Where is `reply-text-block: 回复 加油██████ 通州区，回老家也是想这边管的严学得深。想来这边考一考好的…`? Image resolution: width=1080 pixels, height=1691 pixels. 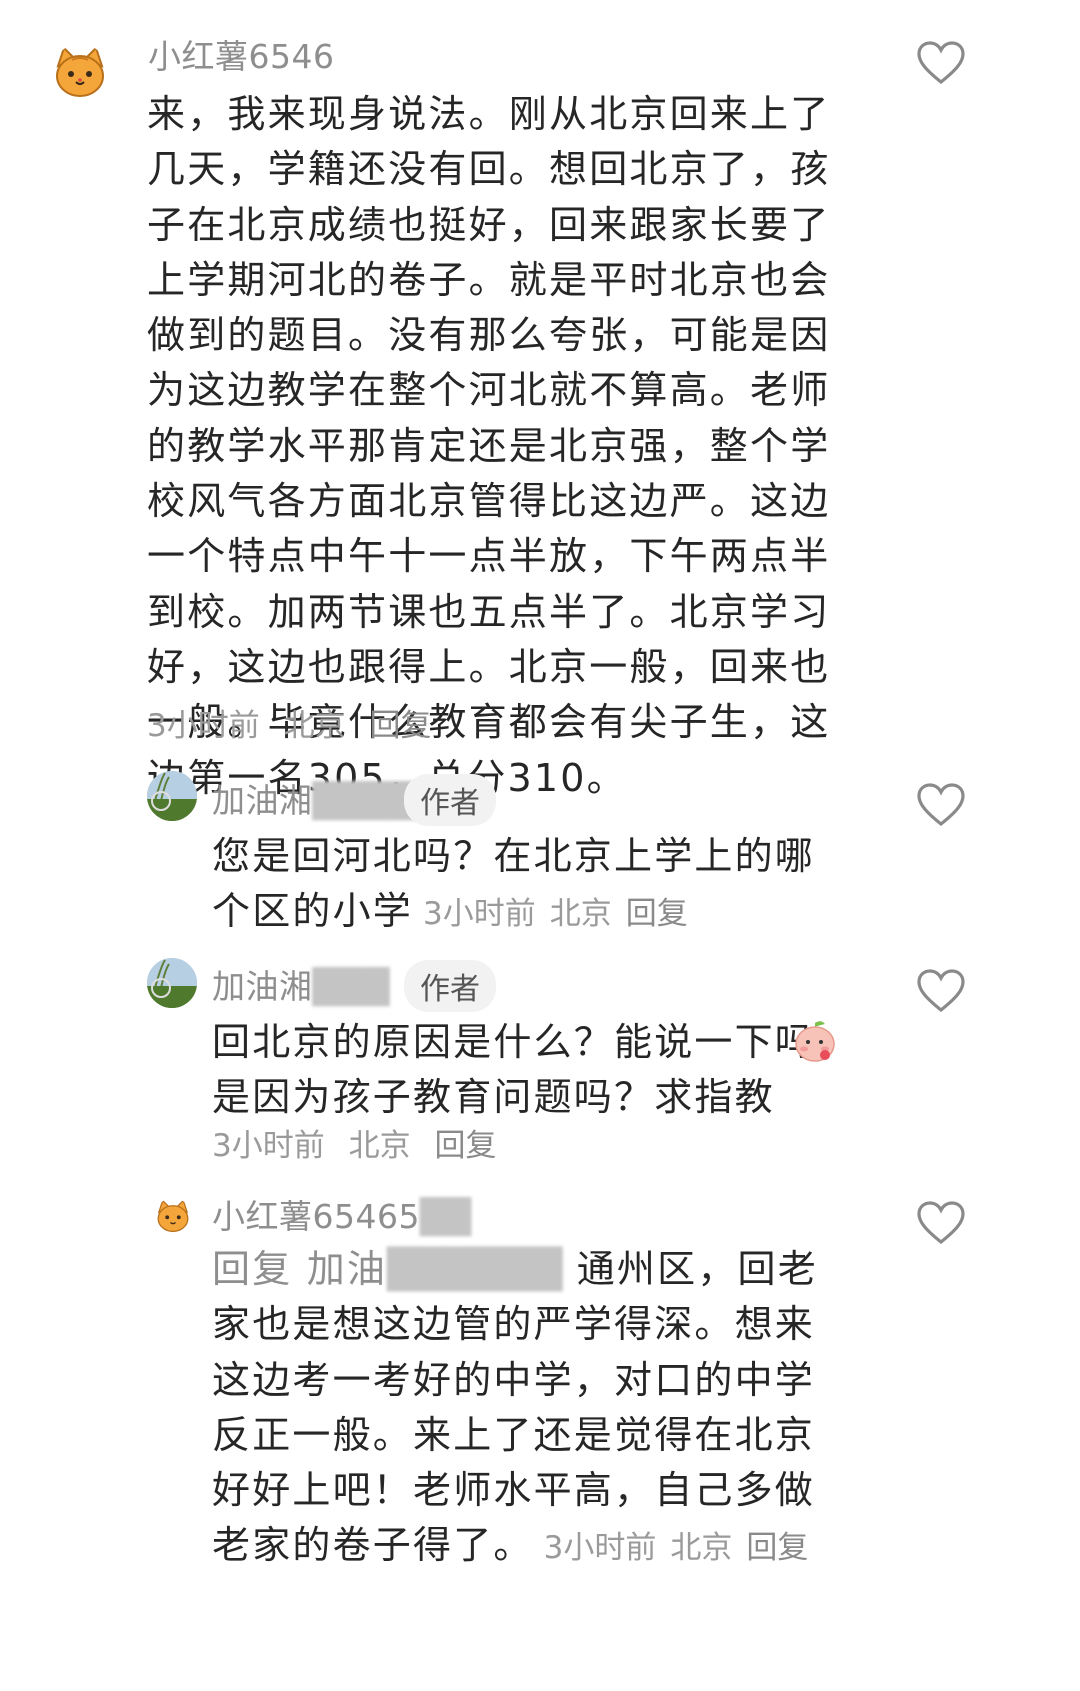
reply-text-block: 回复 加油██████ 通州区，回老家也是想这边管的严学得深。想来这边考一考好的… is located at coordinates (532, 1409).